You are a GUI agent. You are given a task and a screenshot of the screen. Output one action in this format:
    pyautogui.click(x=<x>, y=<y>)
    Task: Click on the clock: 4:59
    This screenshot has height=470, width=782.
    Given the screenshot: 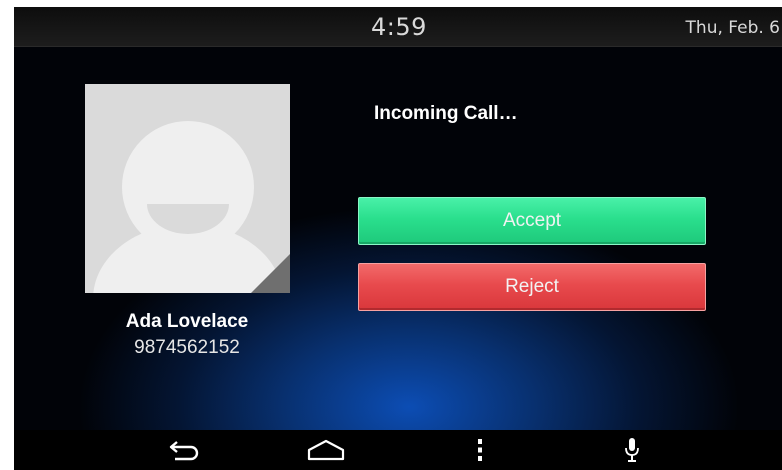 What is the action you would take?
    pyautogui.click(x=399, y=27)
    